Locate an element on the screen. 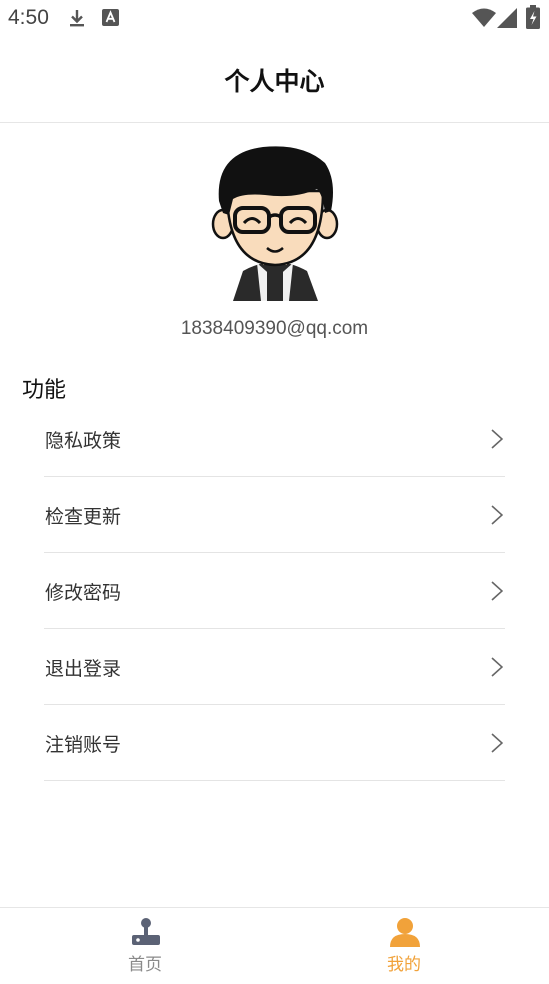  bottom-nav: 首页 我的 is located at coordinates (274, 945).